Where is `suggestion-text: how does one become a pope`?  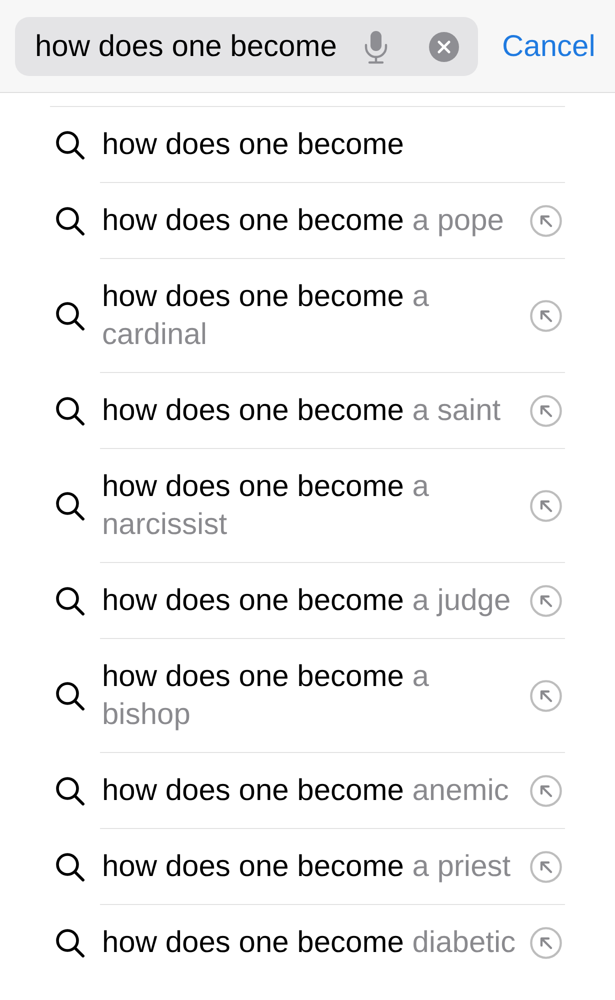 suggestion-text: how does one become a pope is located at coordinates (311, 221).